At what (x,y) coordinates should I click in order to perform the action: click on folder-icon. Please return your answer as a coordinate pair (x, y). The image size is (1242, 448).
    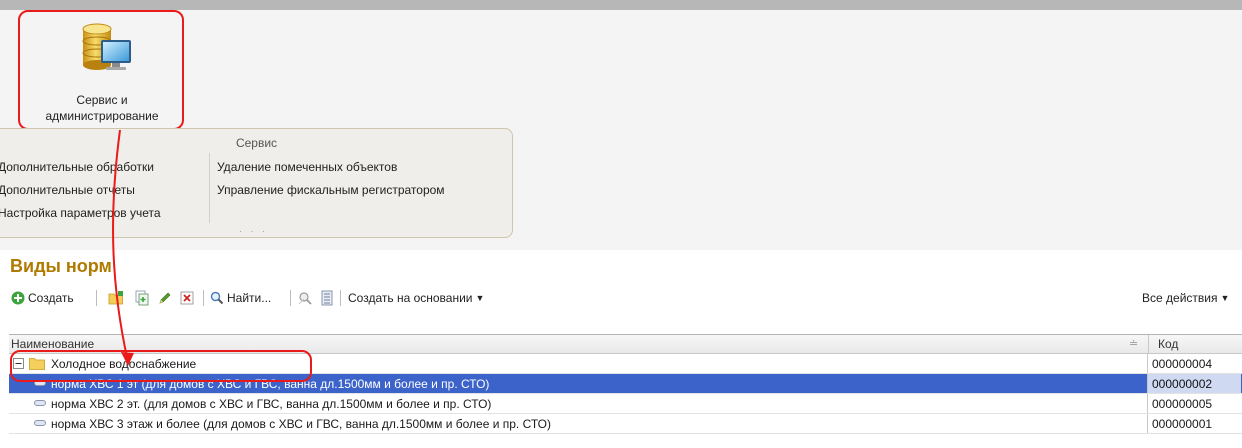
    Looking at the image, I should click on (37, 364).